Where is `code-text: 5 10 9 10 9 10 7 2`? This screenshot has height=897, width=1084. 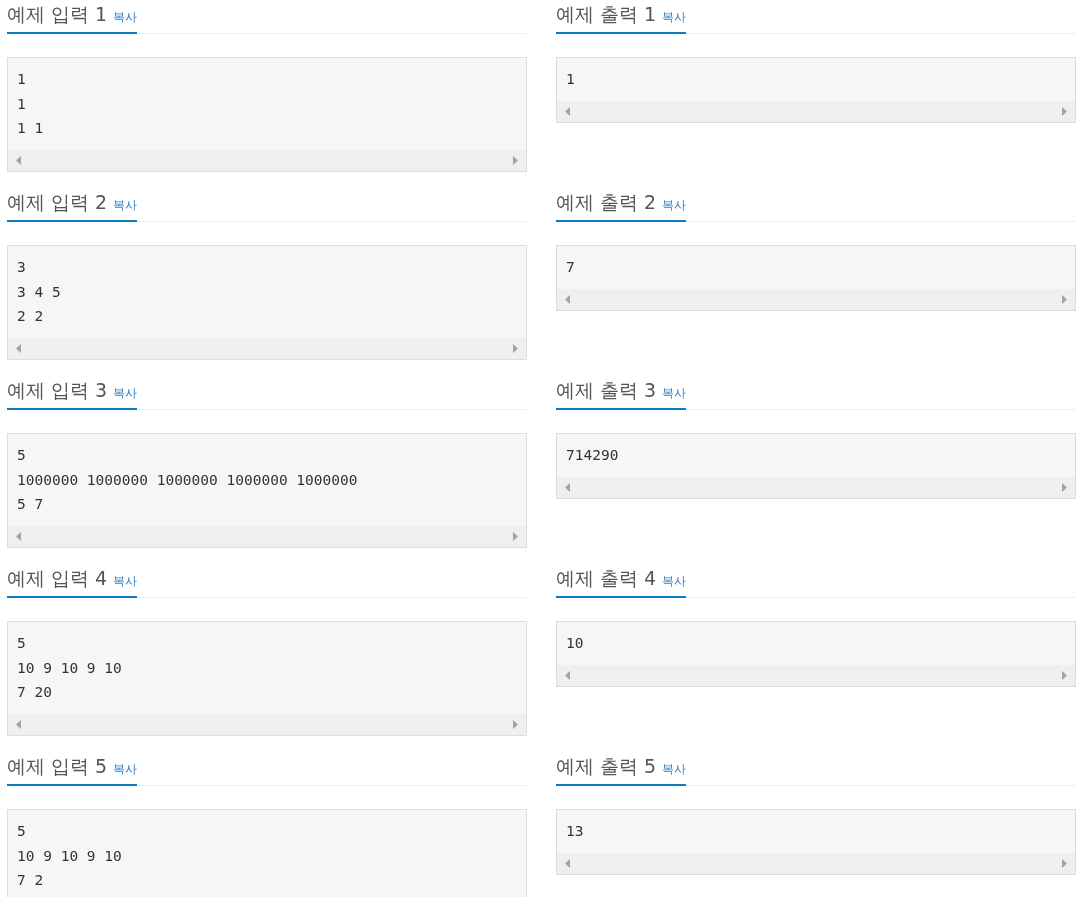
code-text: 5 10 9 10 9 10 7 2 is located at coordinates (69, 856).